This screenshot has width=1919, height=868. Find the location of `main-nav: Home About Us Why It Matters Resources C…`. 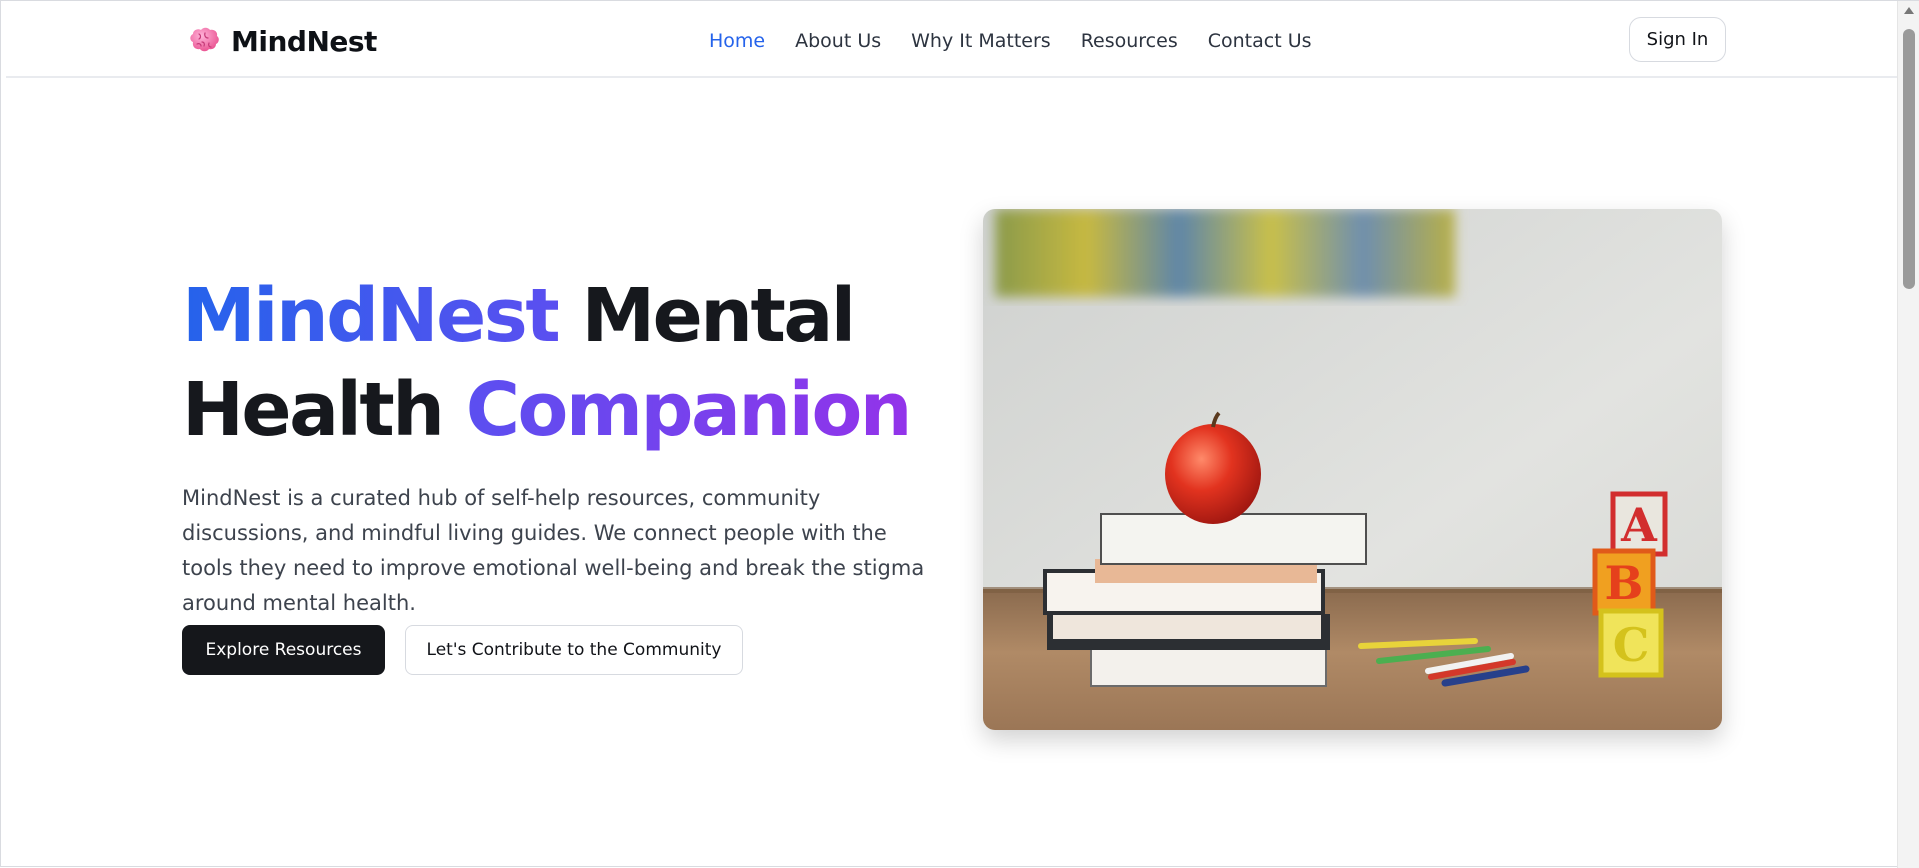

main-nav: Home About Us Why It Matters Resources C… is located at coordinates (1010, 41).